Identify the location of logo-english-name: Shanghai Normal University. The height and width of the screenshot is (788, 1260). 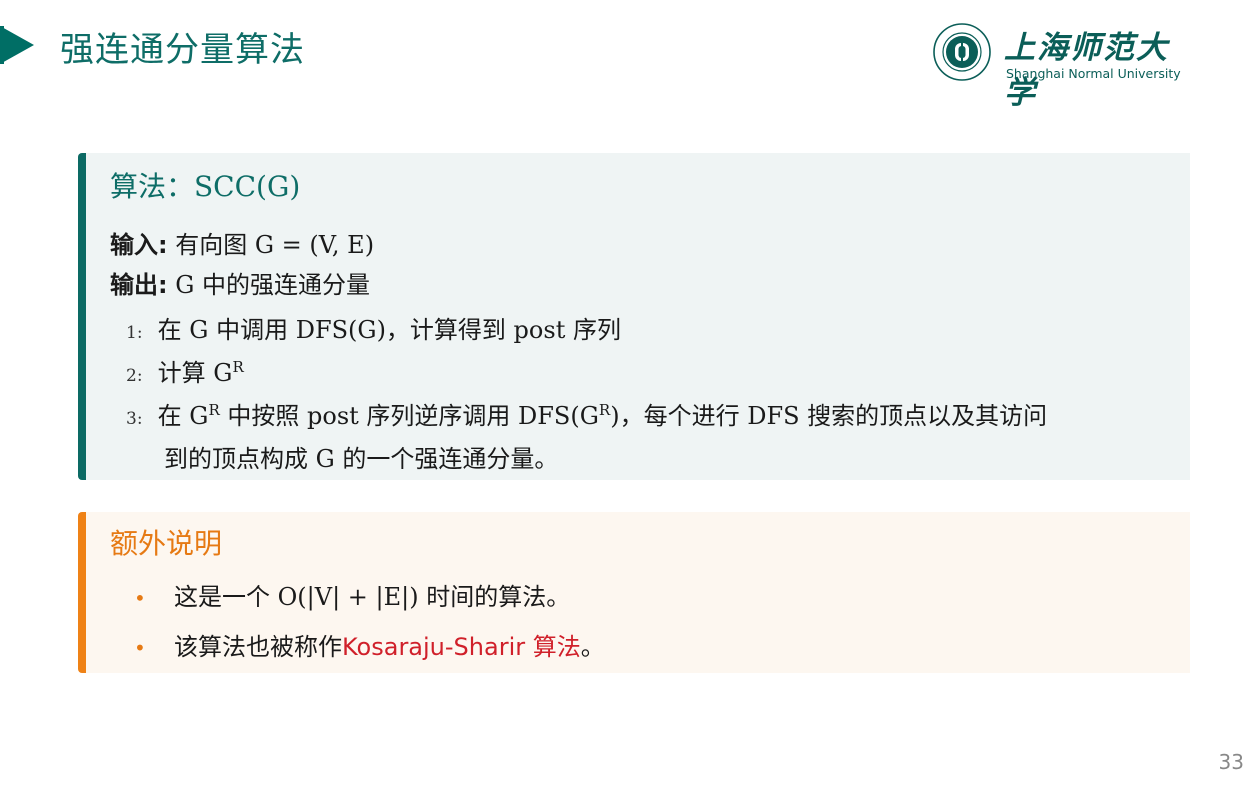
(1093, 73).